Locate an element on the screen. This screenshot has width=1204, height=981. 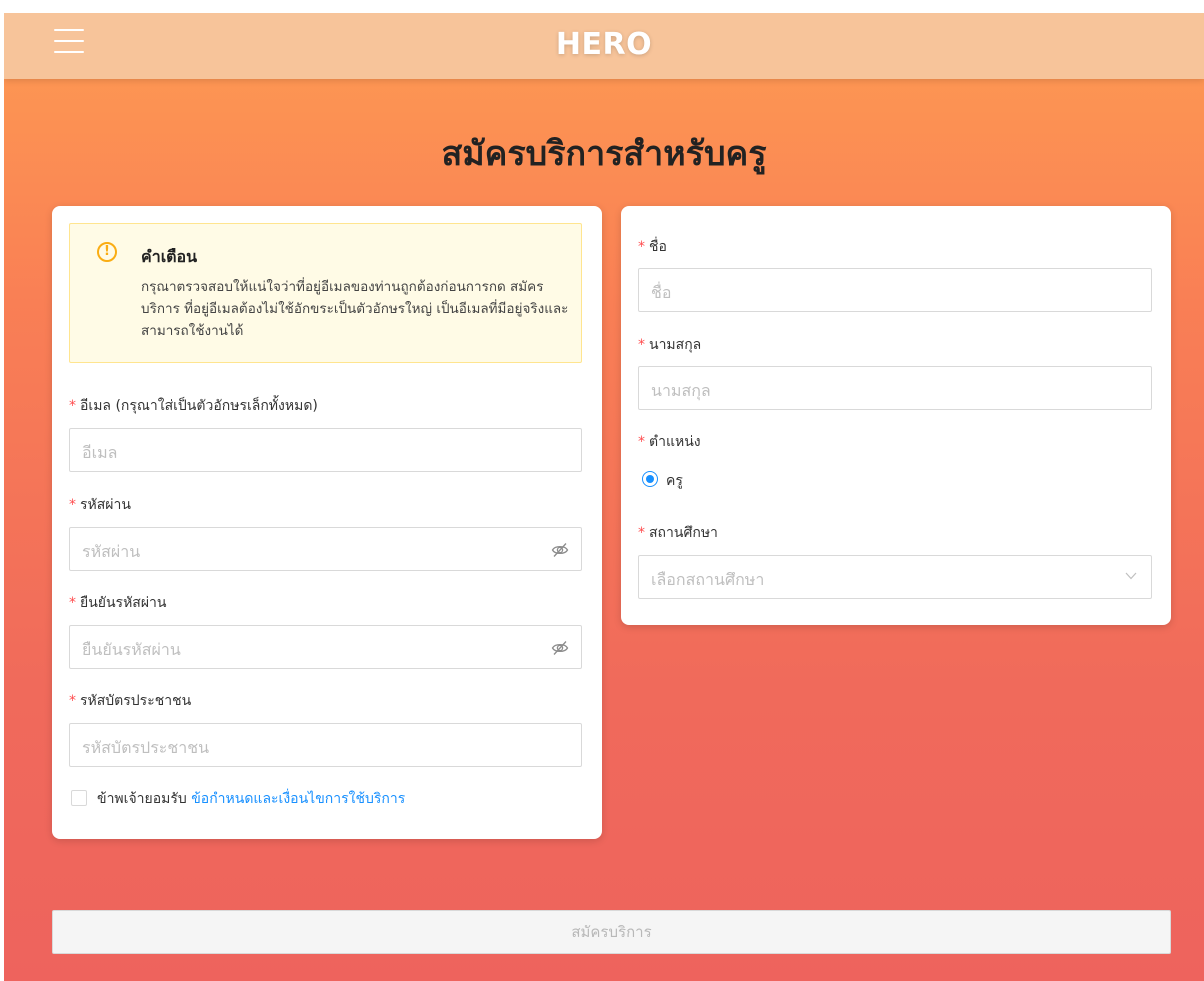
confirm-password-label: * ยืนยันรหัสผ่าน is located at coordinates (118, 603).